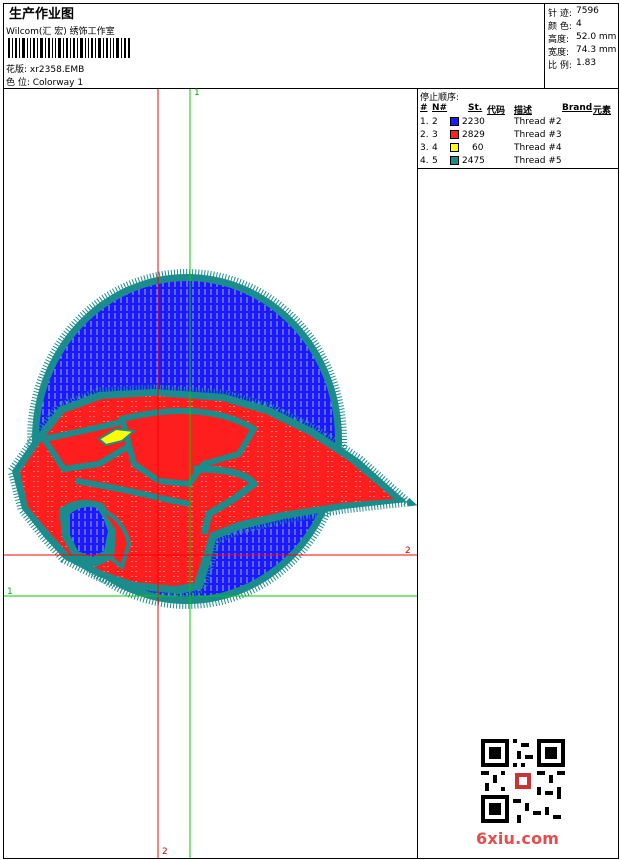 The height and width of the screenshot is (860, 620). I want to click on height-value: 52.0 mm, so click(596, 37).